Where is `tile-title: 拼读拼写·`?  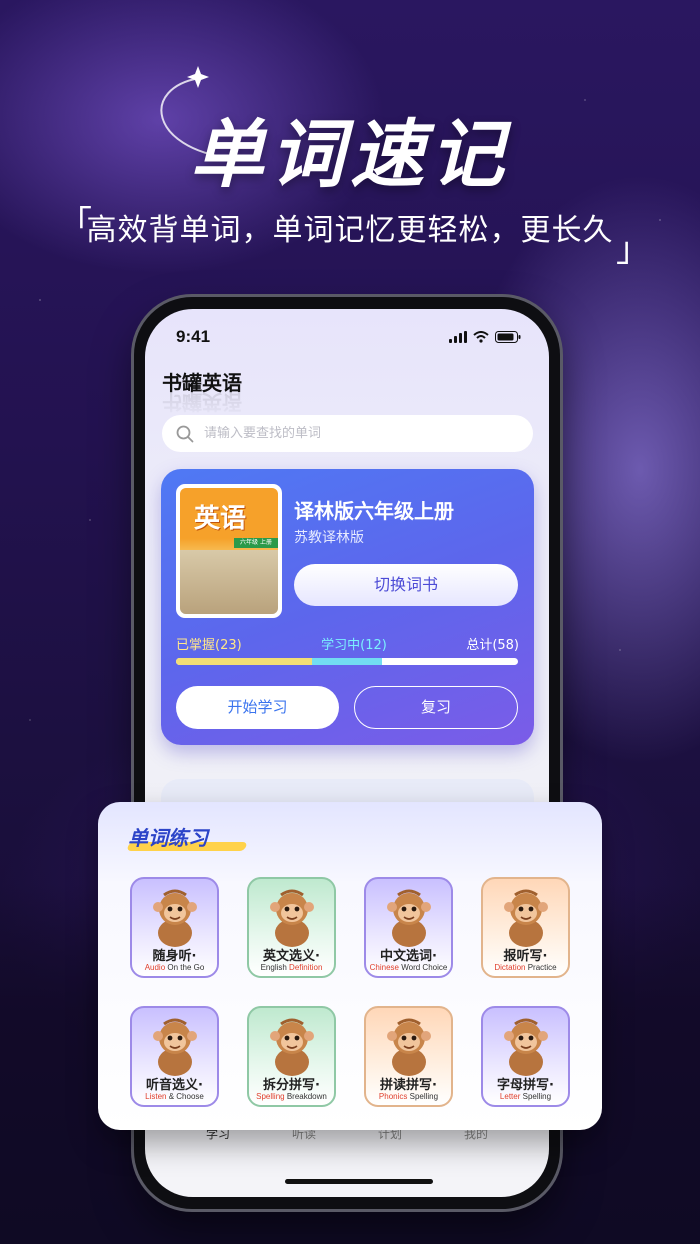 tile-title: 拼读拼写· is located at coordinates (408, 1085).